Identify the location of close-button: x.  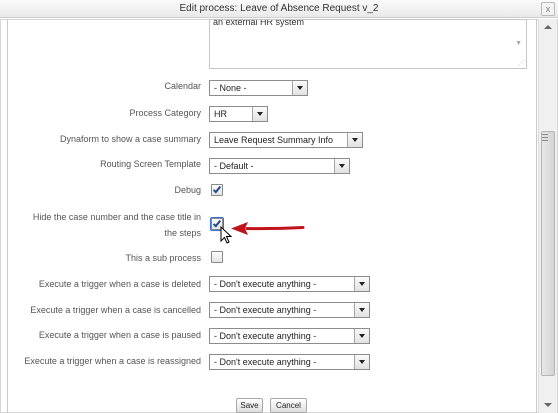
(548, 9).